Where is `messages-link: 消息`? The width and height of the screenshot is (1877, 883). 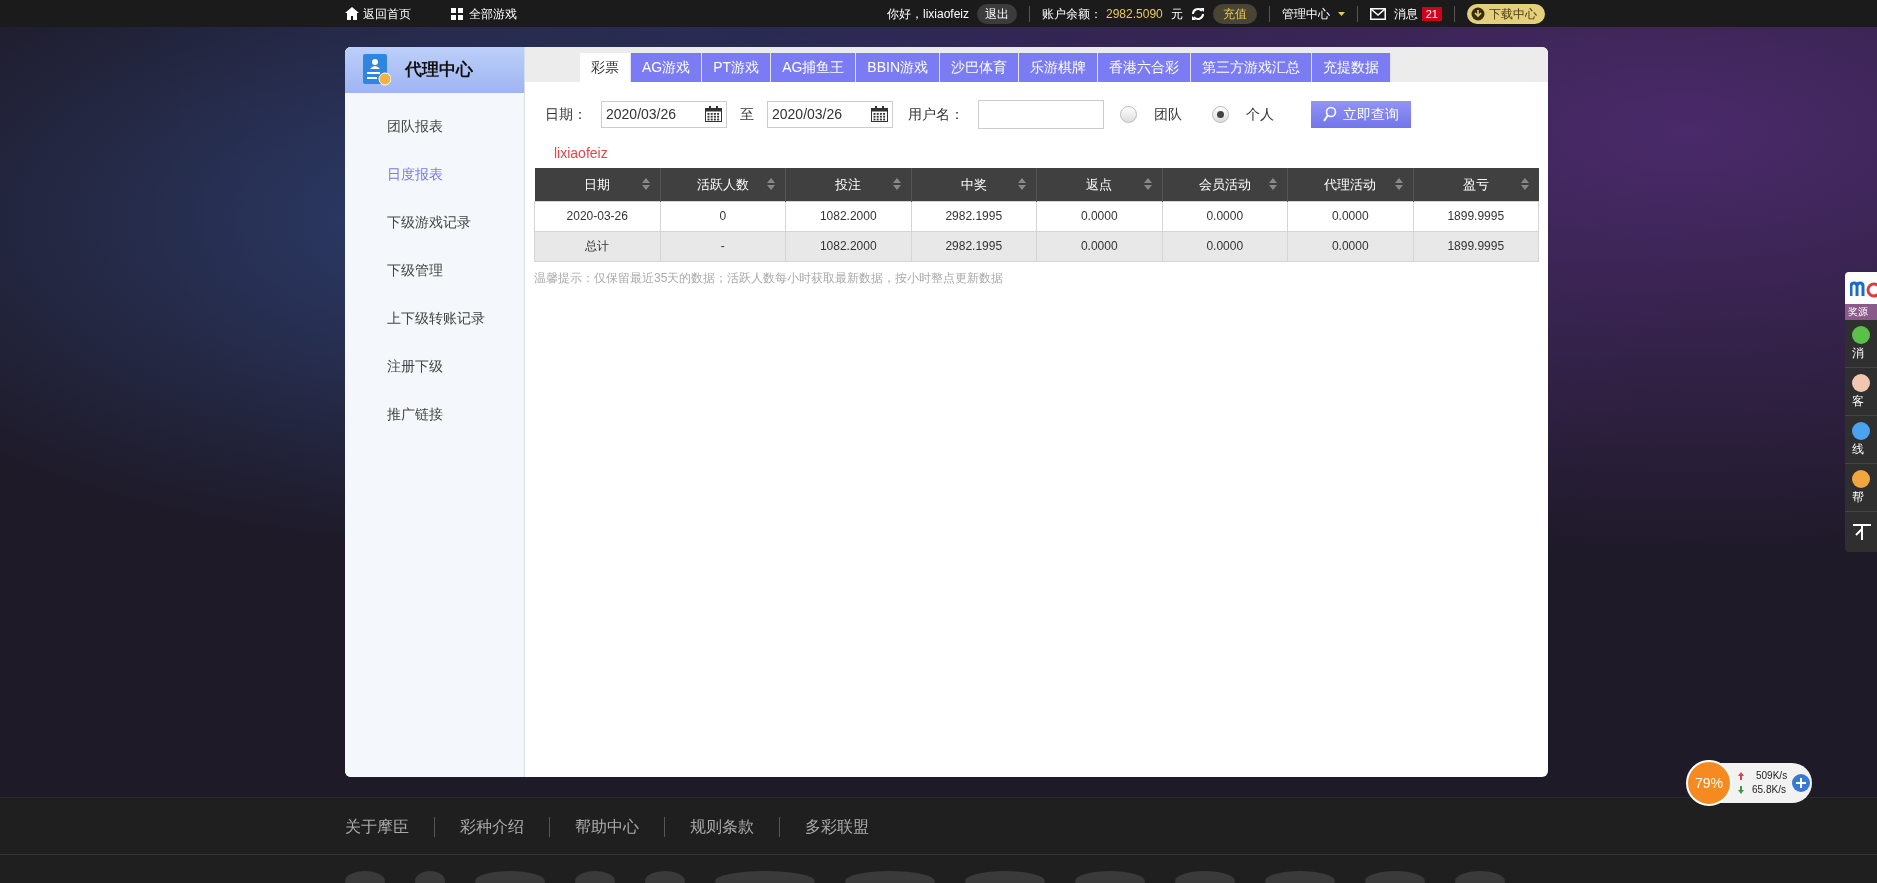
messages-link: 消息 is located at coordinates (1393, 13).